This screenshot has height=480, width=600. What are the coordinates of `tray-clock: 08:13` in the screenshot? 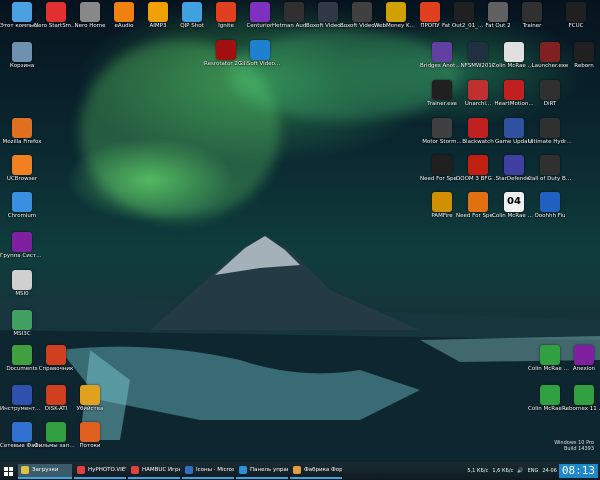 It's located at (578, 471).